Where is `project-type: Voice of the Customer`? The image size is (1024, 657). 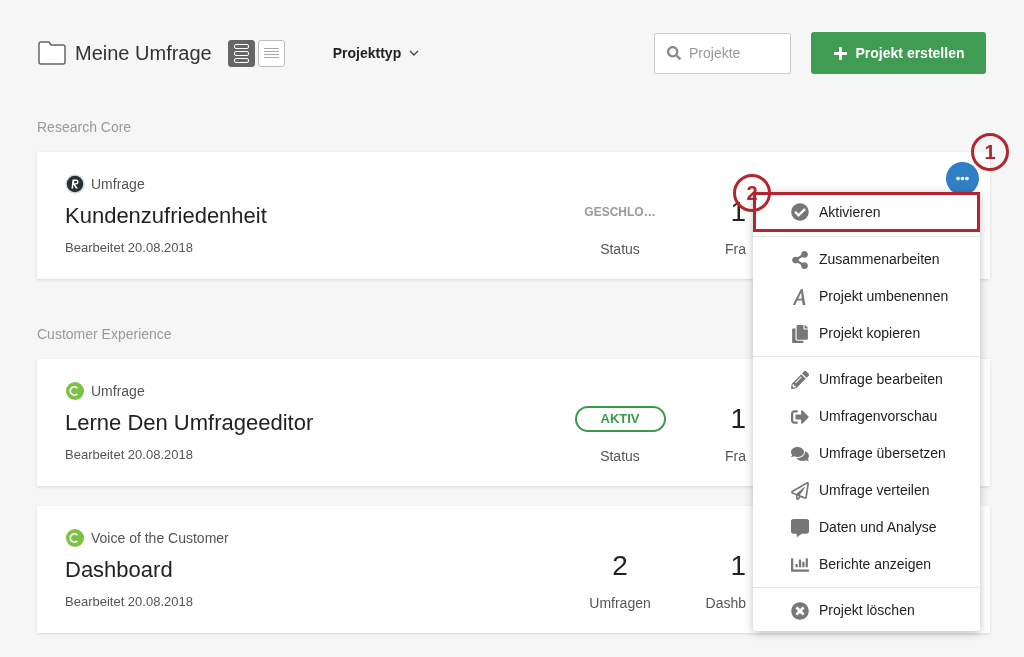 project-type: Voice of the Customer is located at coordinates (160, 538).